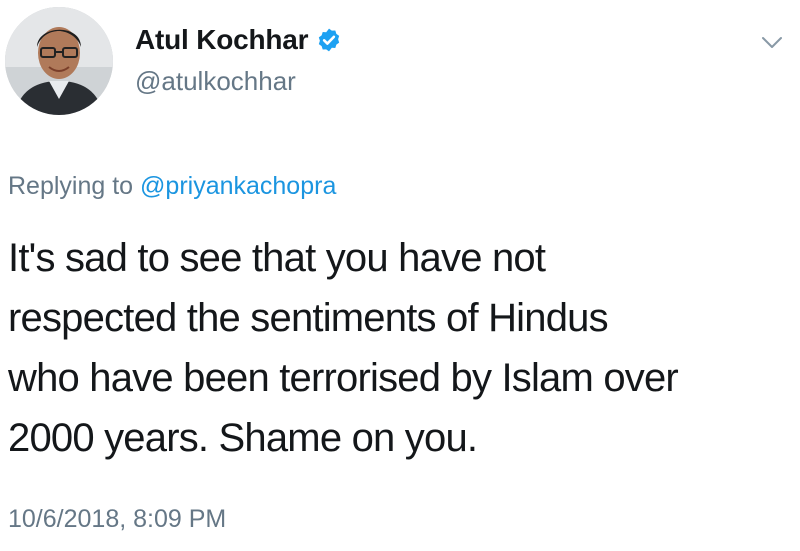 The width and height of the screenshot is (800, 551). Describe the element at coordinates (277, 258) in the screenshot. I see `tweet-text-line: It's sad to see that you have not` at that location.